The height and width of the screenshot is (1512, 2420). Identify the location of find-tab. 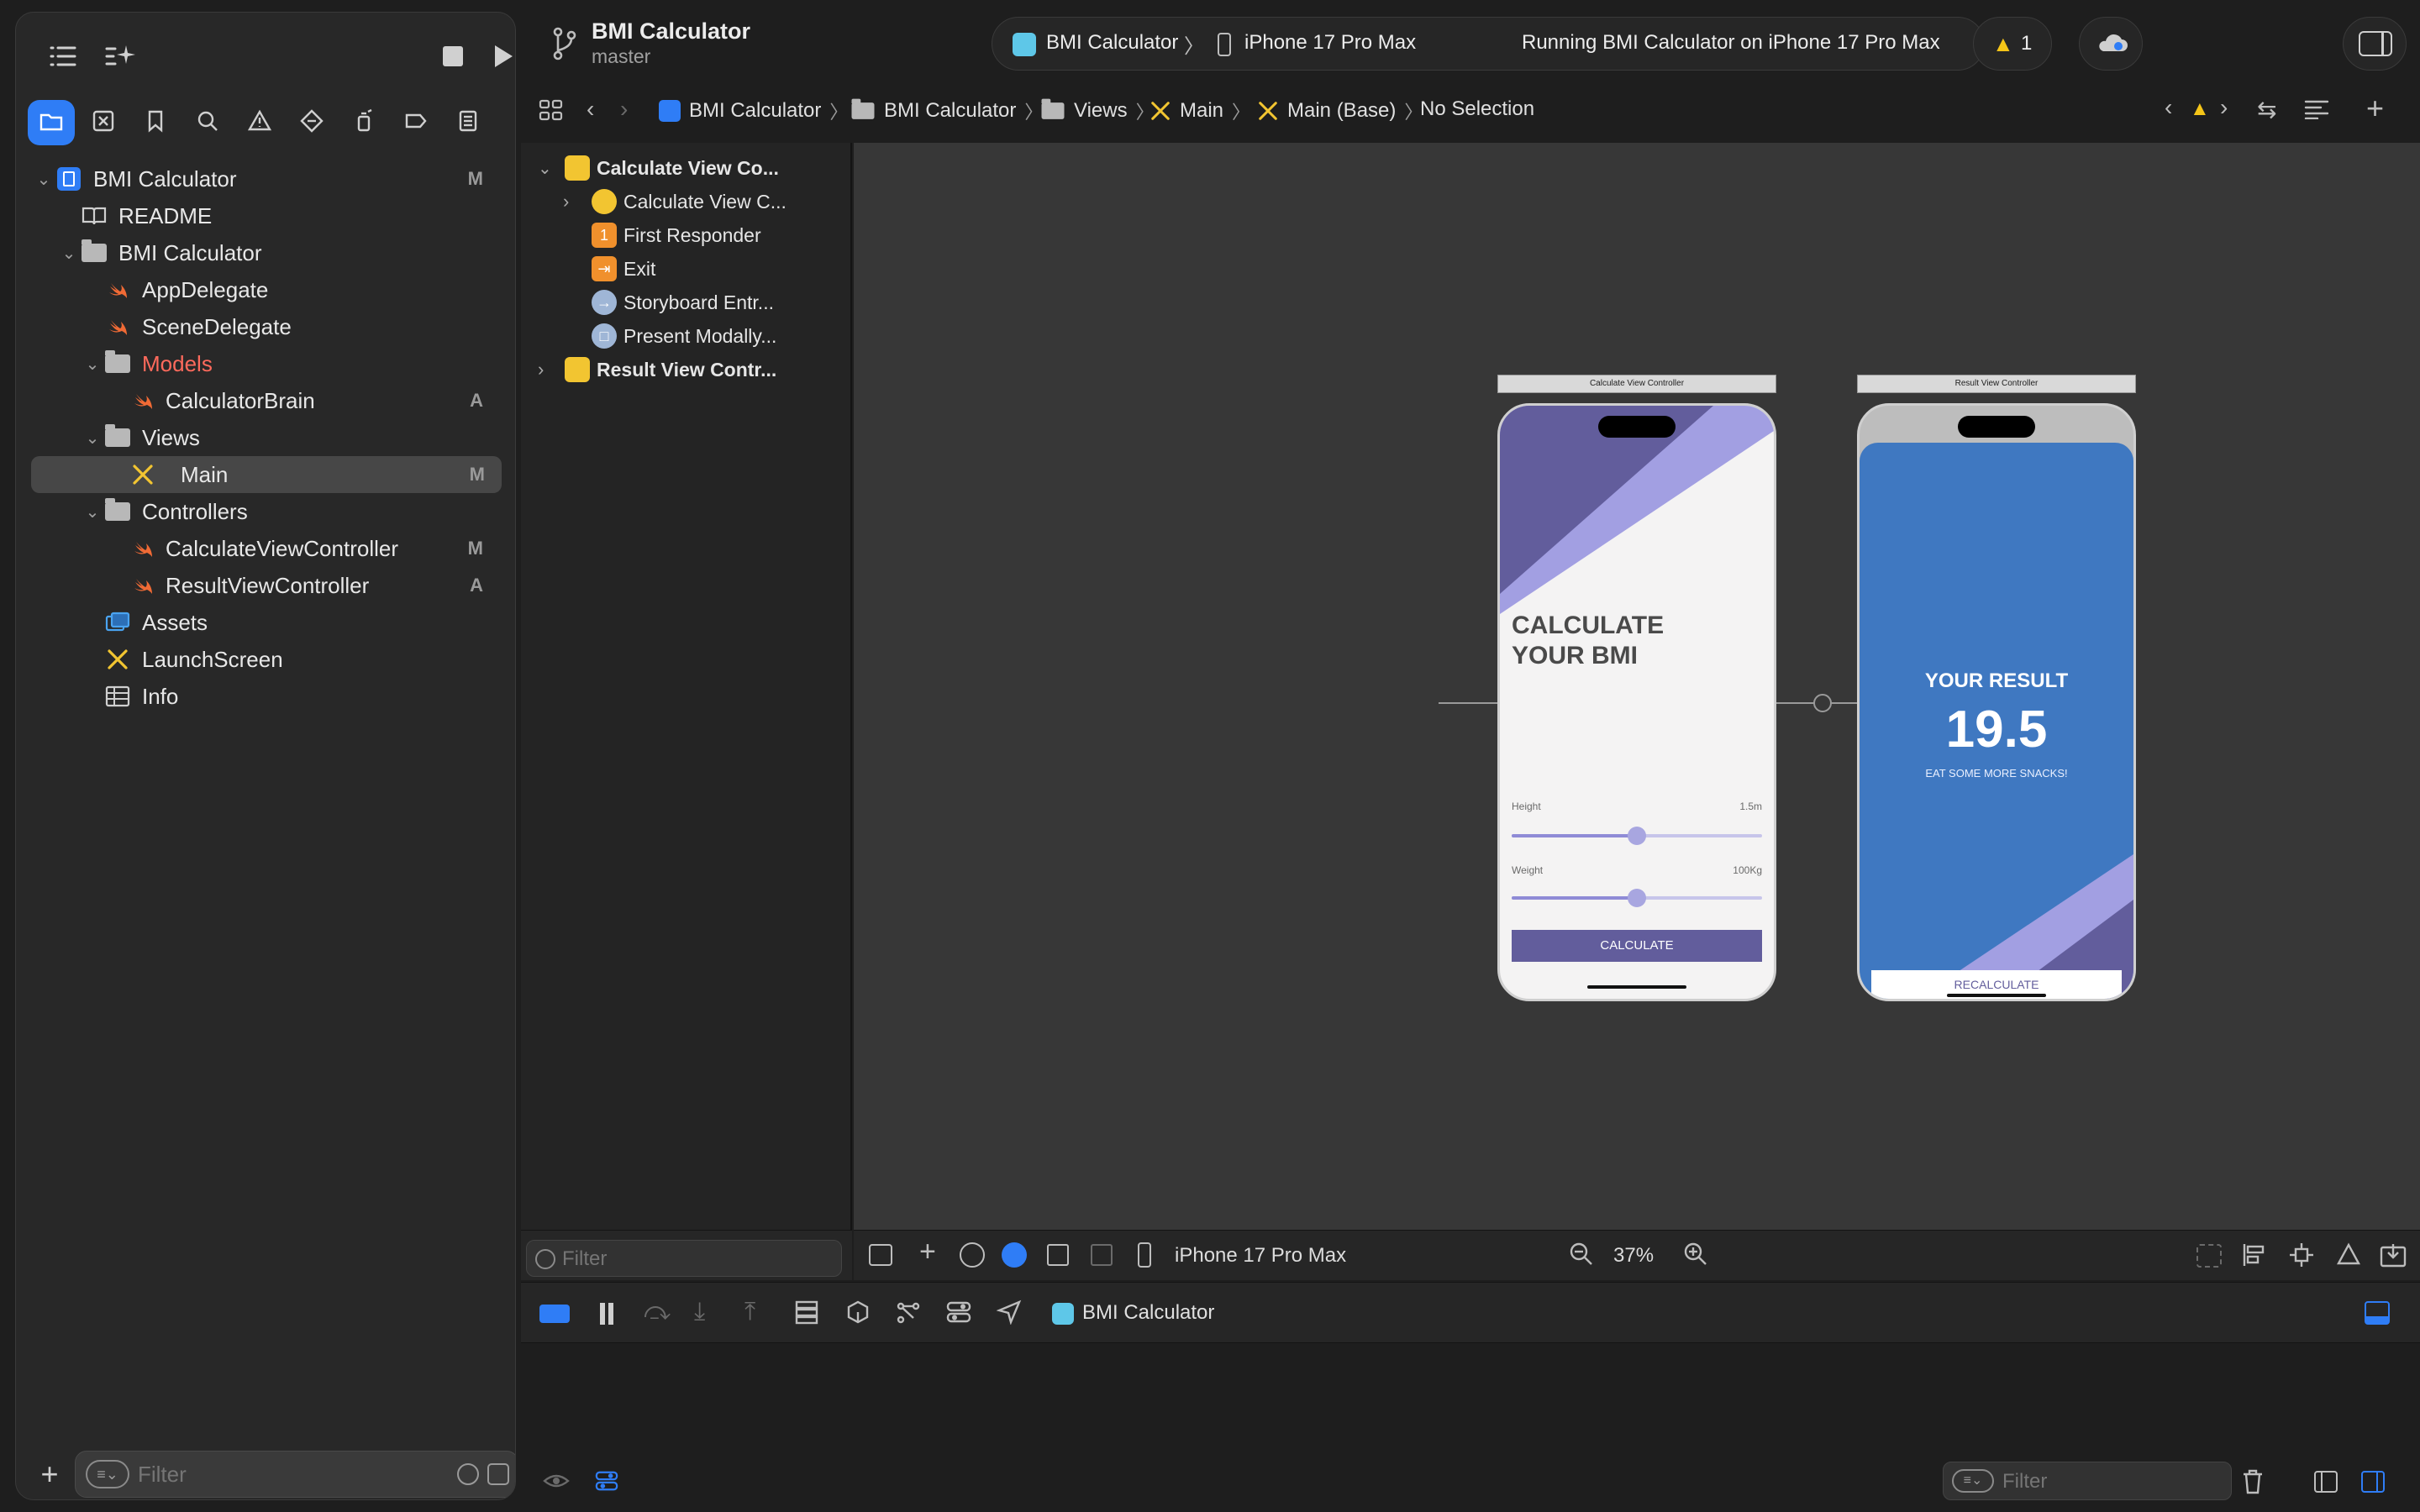
(207, 122).